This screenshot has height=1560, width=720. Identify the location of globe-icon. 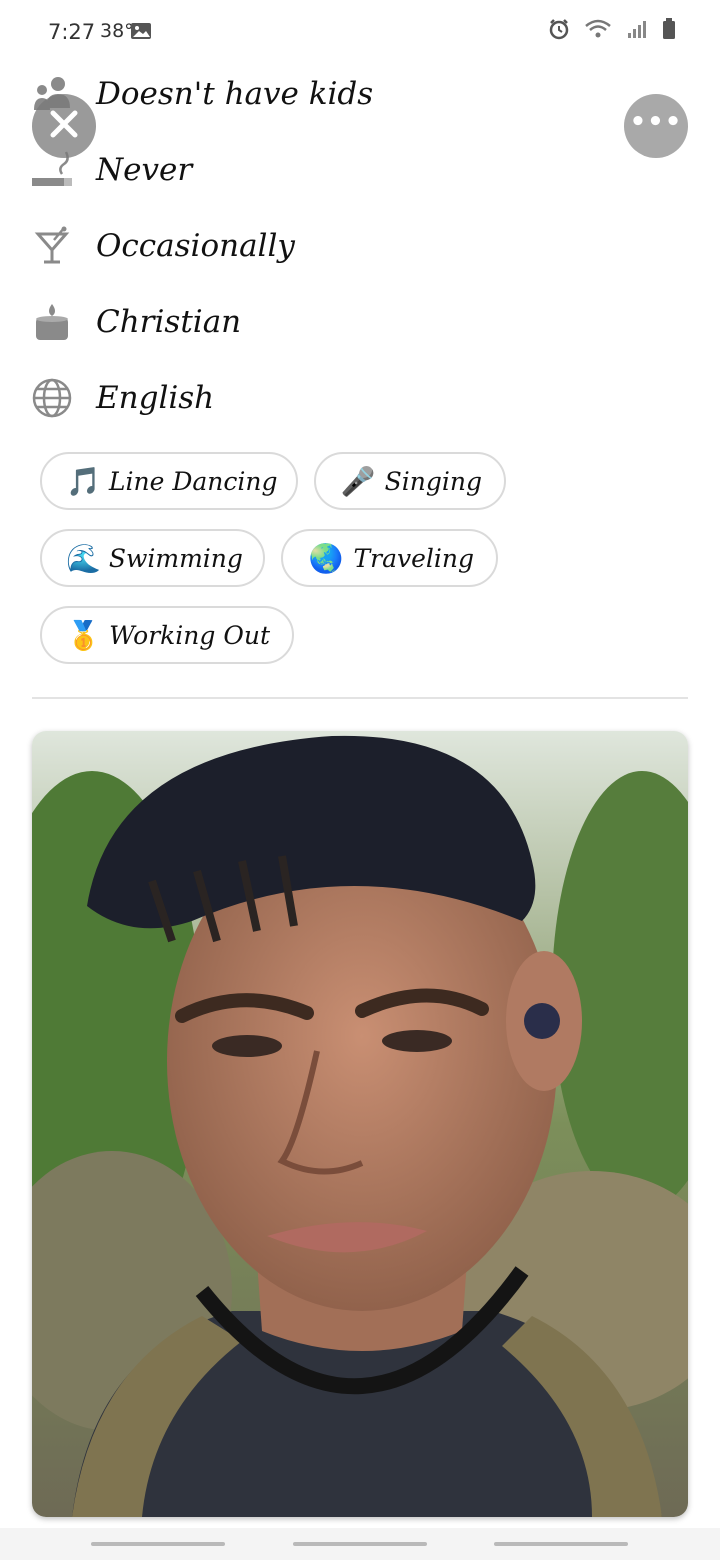
(52, 398).